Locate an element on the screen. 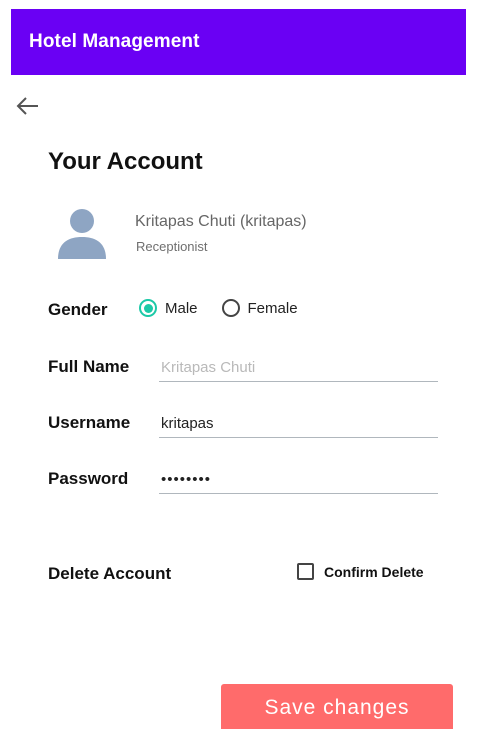 This screenshot has height=729, width=478. person-icon is located at coordinates (82, 234).